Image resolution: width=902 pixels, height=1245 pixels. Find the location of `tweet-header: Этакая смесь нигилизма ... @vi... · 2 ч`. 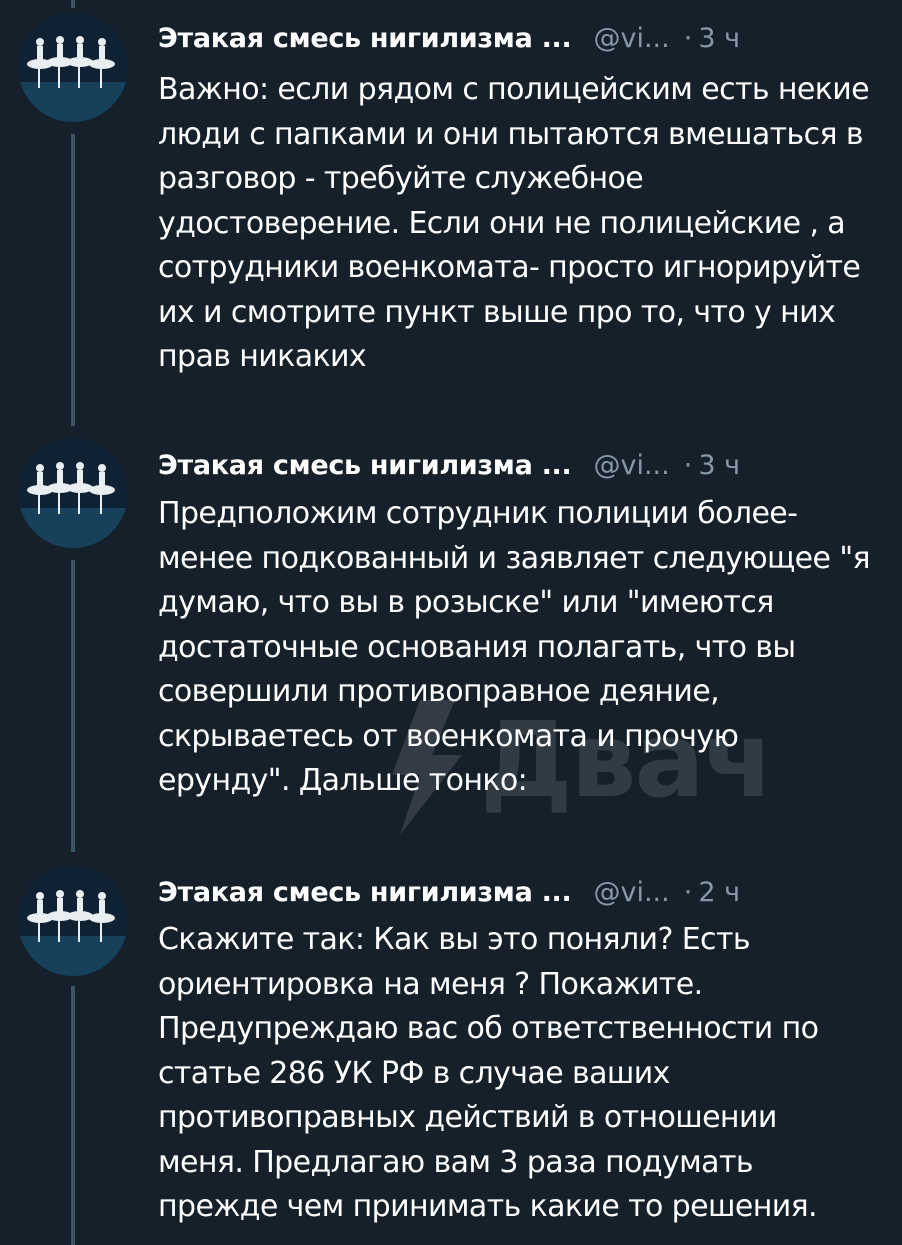

tweet-header: Этакая смесь нигилизма ... @vi... · 2 ч is located at coordinates (449, 892).